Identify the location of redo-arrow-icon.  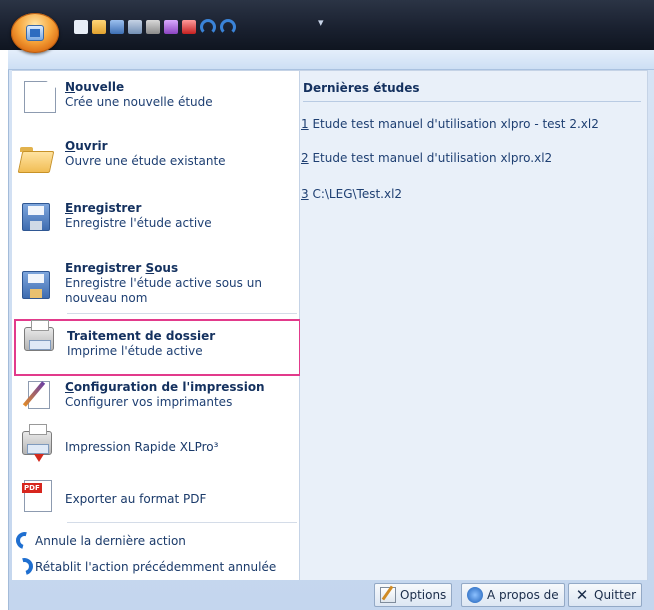
(24, 566).